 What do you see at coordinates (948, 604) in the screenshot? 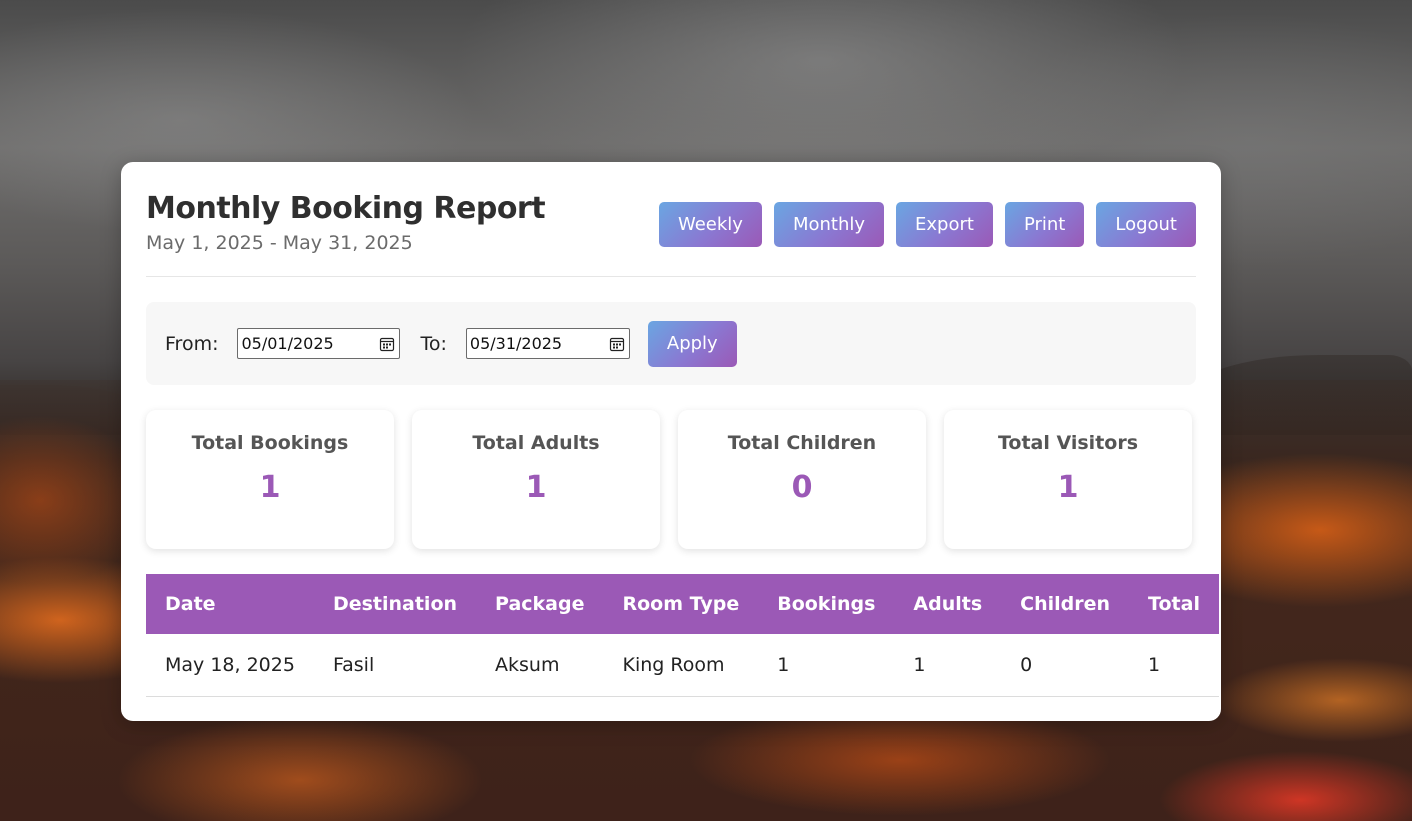
I see `column-header-adults: Adults` at bounding box center [948, 604].